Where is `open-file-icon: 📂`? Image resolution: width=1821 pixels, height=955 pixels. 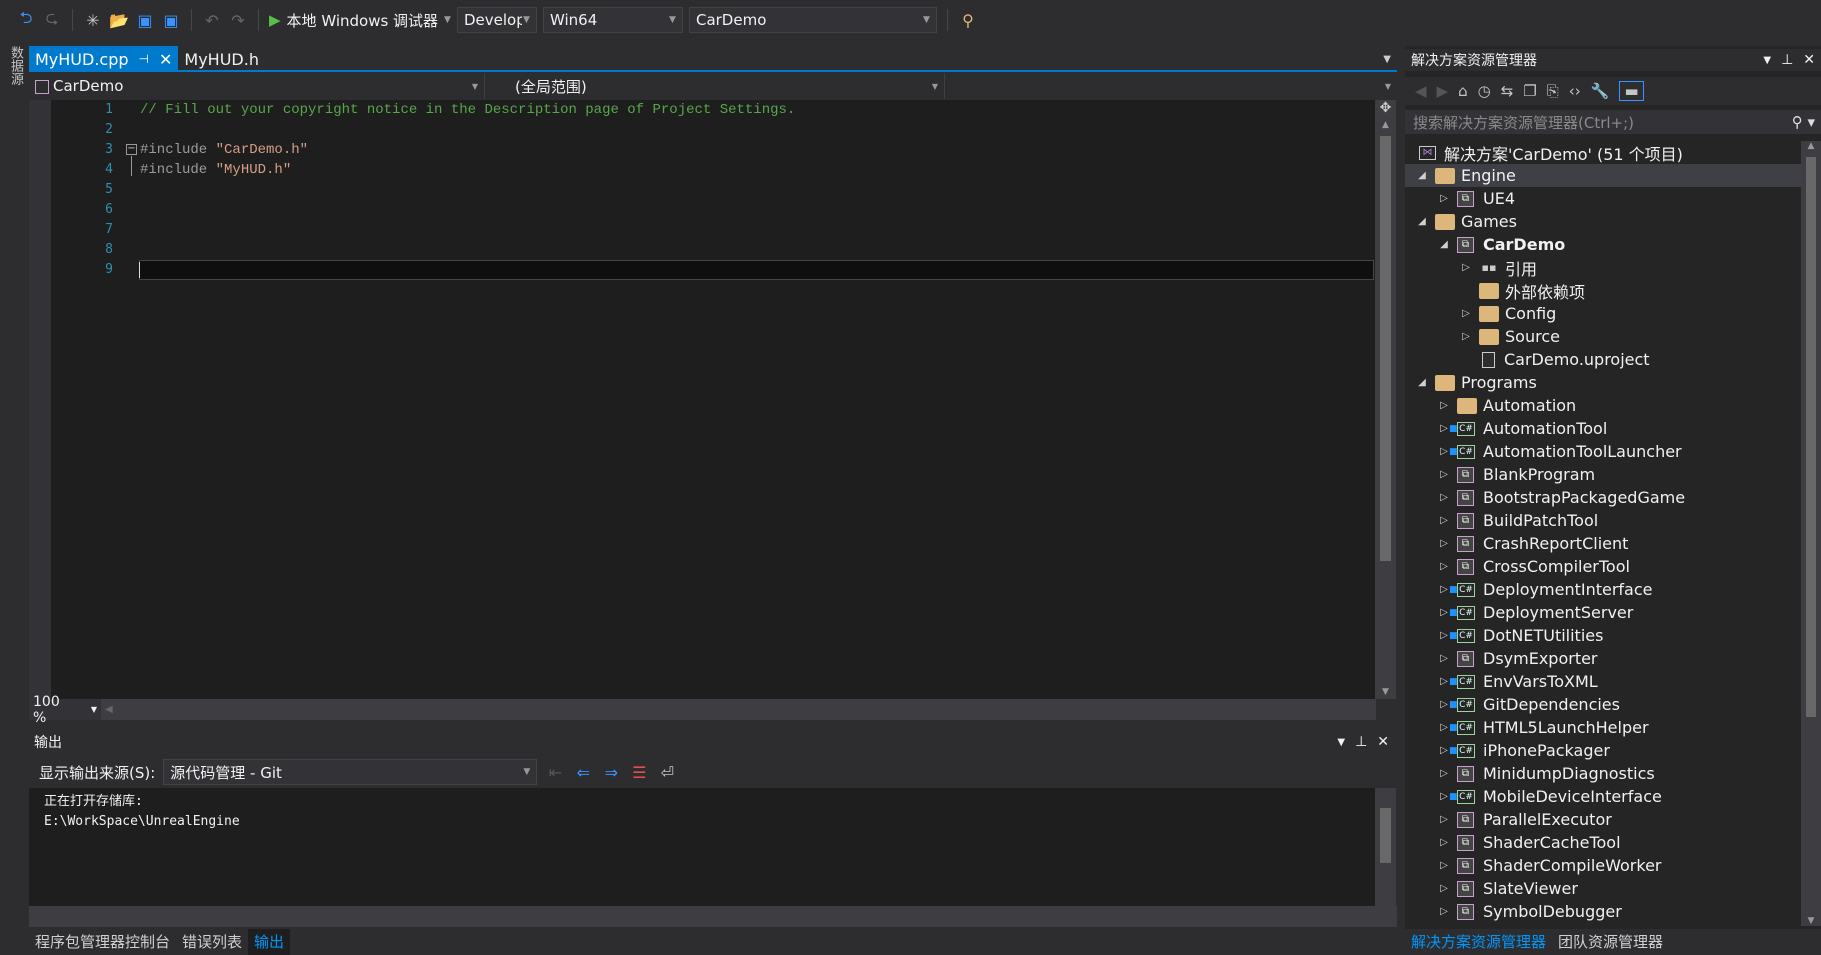 open-file-icon: 📂 is located at coordinates (119, 20).